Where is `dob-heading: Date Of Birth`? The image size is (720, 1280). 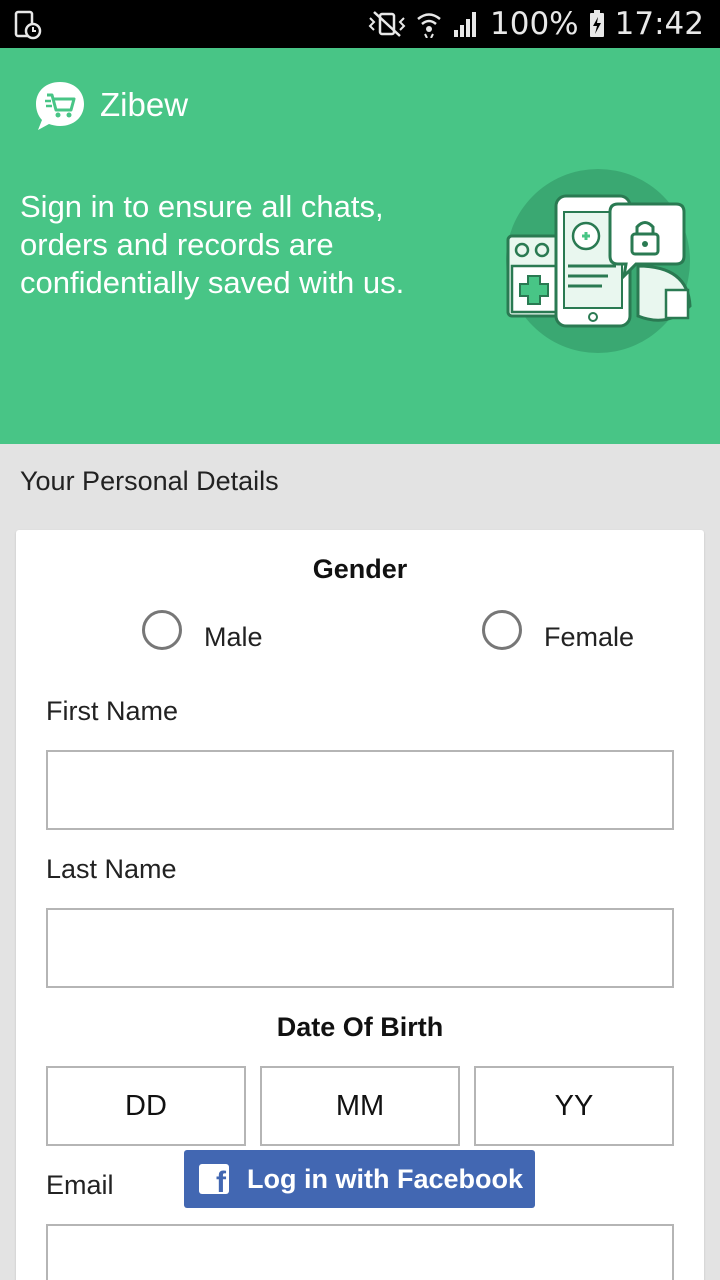
dob-heading: Date Of Birth is located at coordinates (360, 1027).